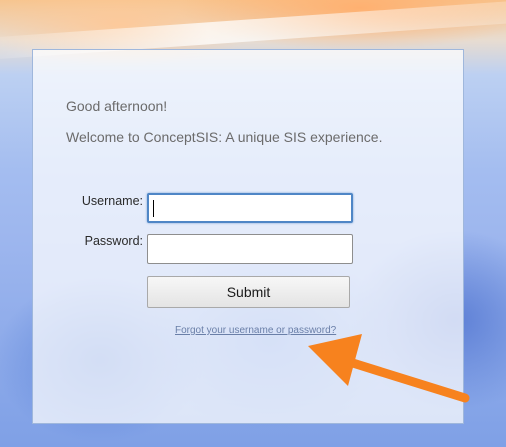  Describe the element at coordinates (250, 249) in the screenshot. I see `password-input` at that location.